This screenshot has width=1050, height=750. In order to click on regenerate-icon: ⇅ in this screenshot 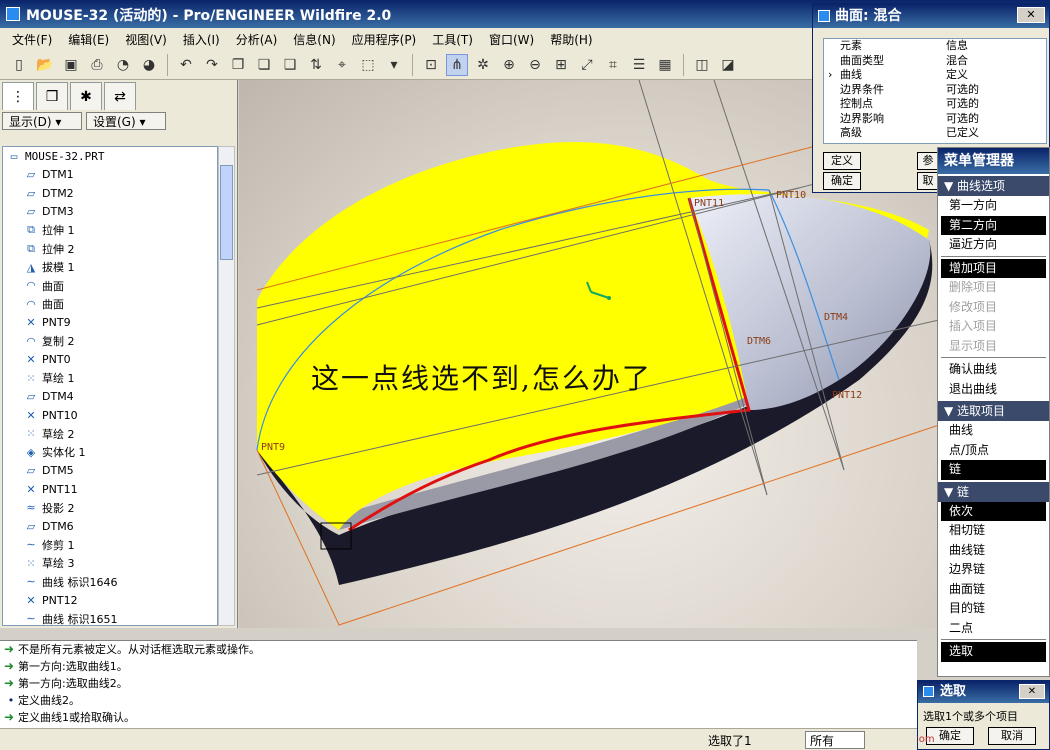, I will do `click(316, 65)`.